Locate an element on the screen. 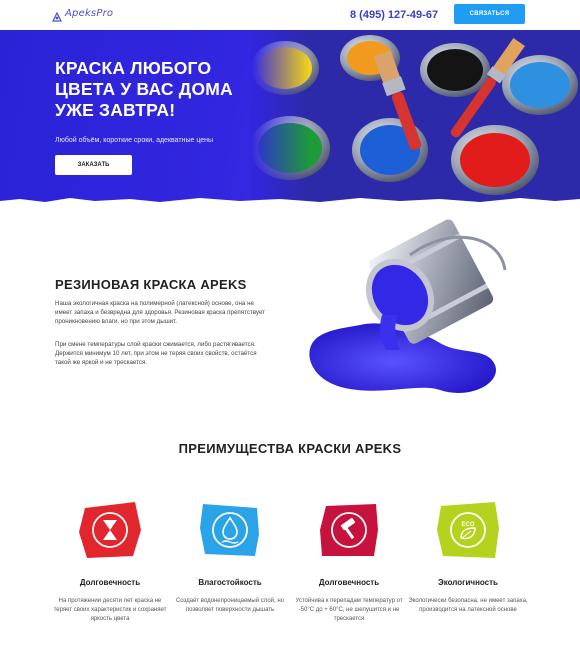 This screenshot has width=580, height=652. logo-text: ApeksPro is located at coordinates (89, 13).